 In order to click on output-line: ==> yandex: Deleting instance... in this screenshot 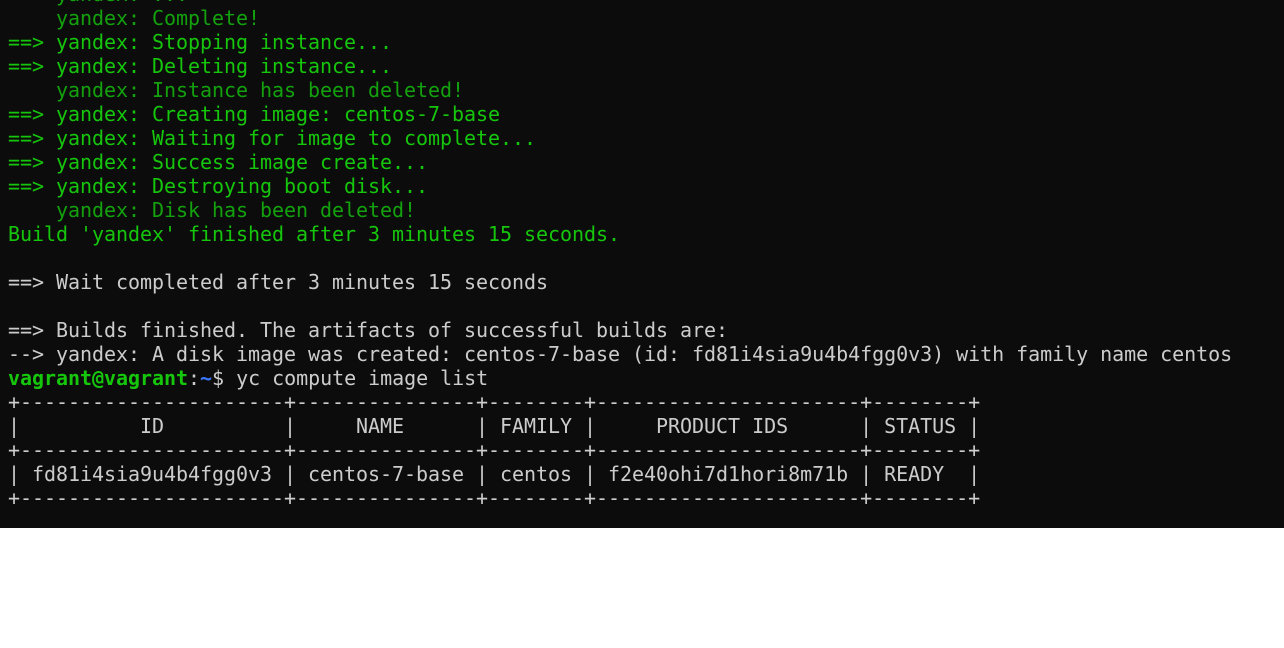, I will do `click(200, 66)`.